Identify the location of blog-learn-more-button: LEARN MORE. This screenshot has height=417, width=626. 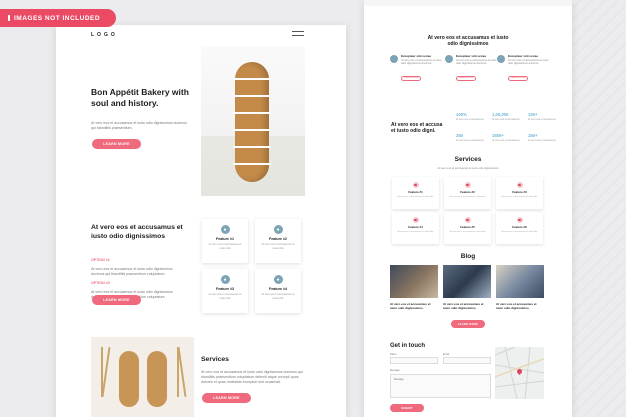
(468, 324).